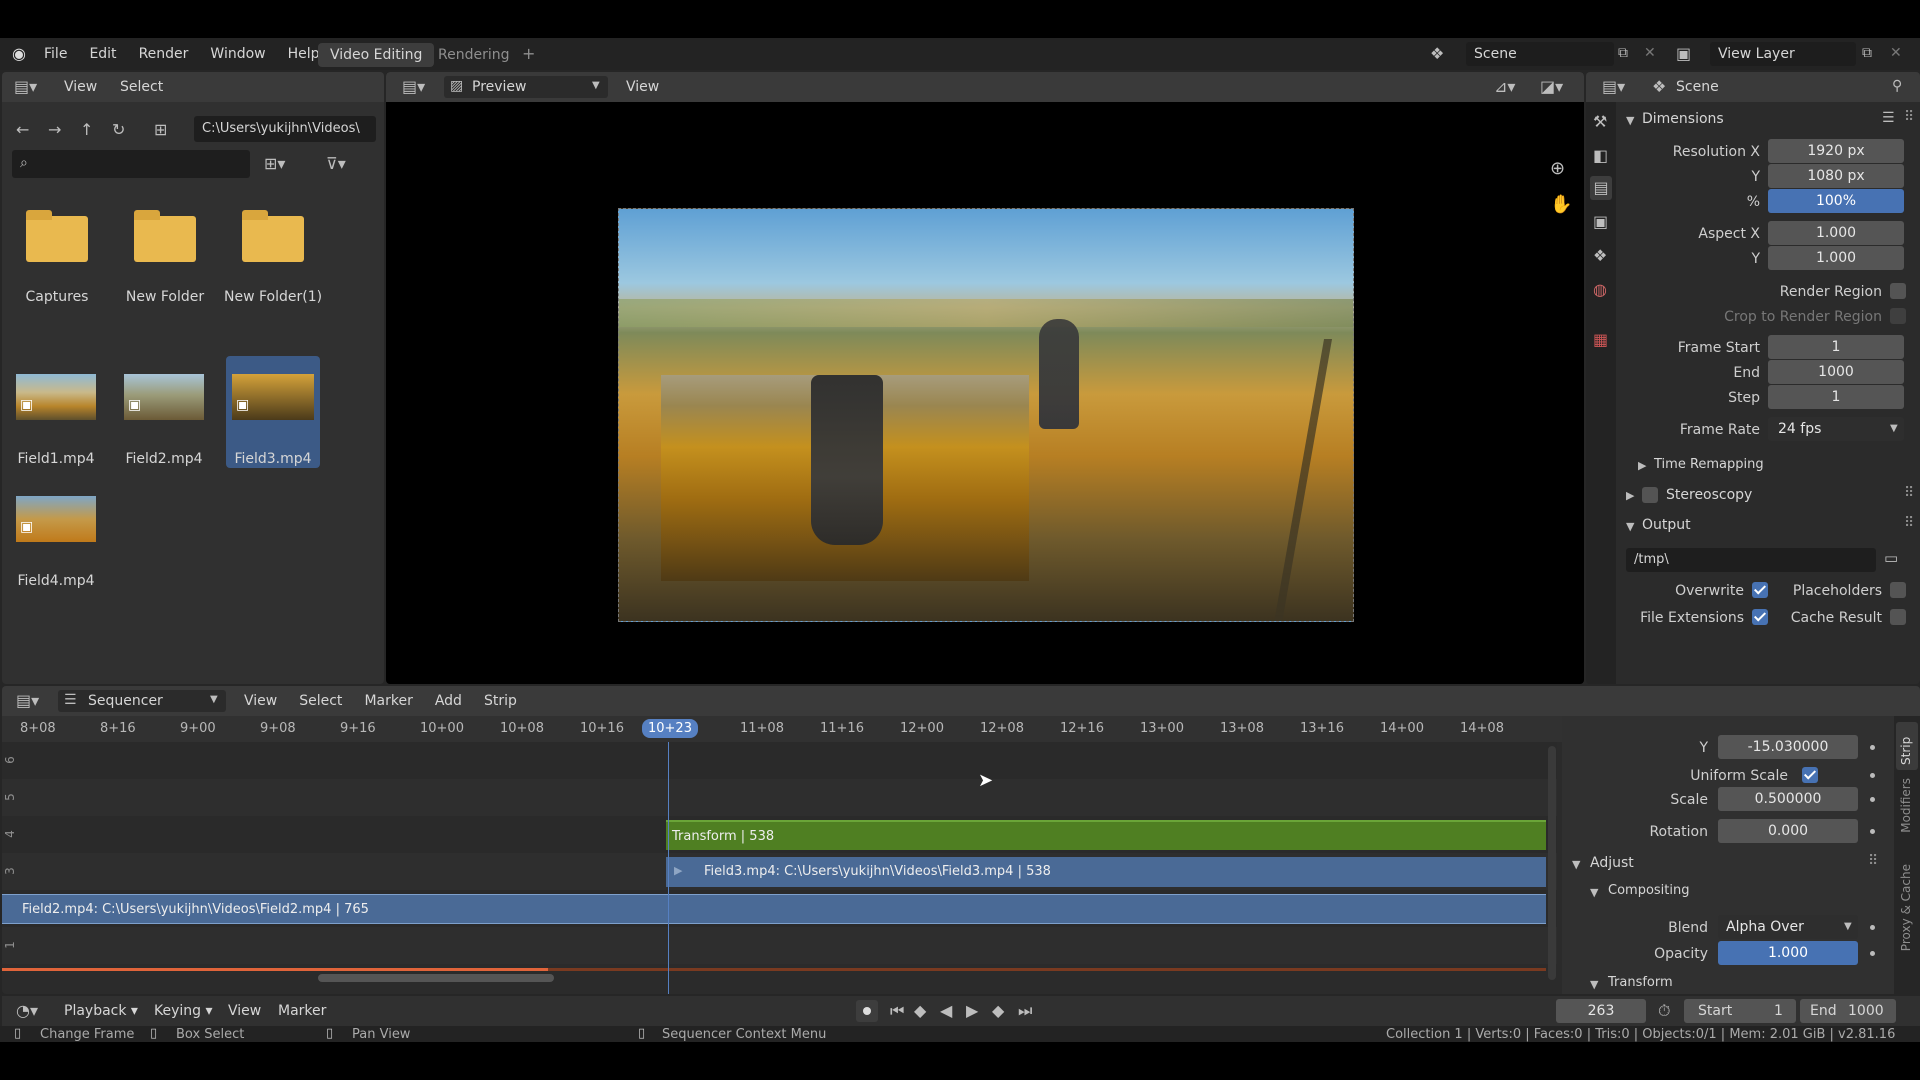 Image resolution: width=1920 pixels, height=1080 pixels. I want to click on jump-start-icon: ⏮, so click(897, 1011).